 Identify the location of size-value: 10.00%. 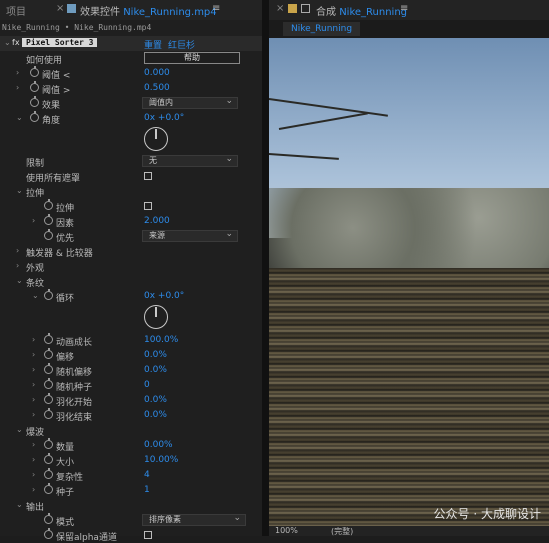
(161, 460).